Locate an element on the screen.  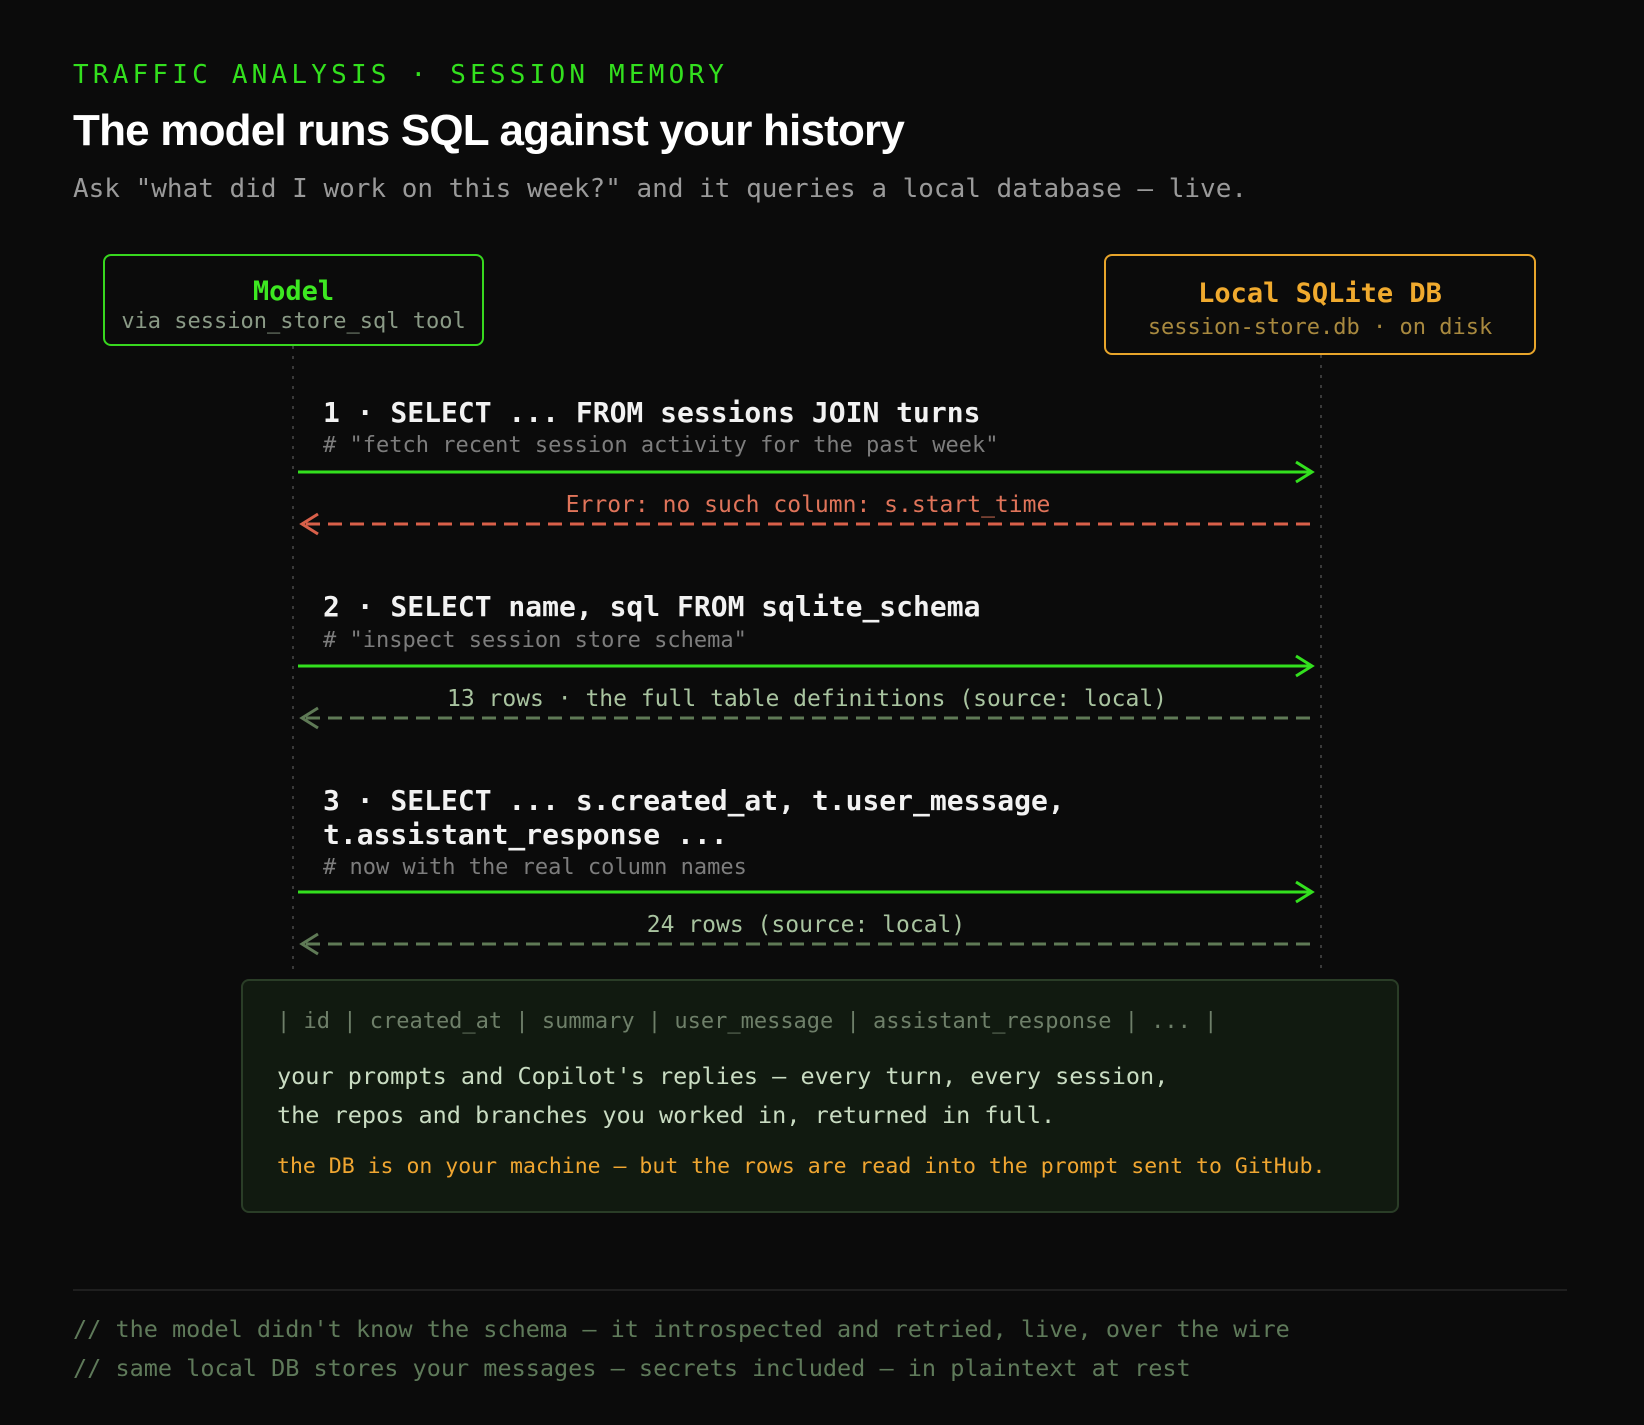
step-1-response: Error: no such column: s.start_time is located at coordinates (808, 505).